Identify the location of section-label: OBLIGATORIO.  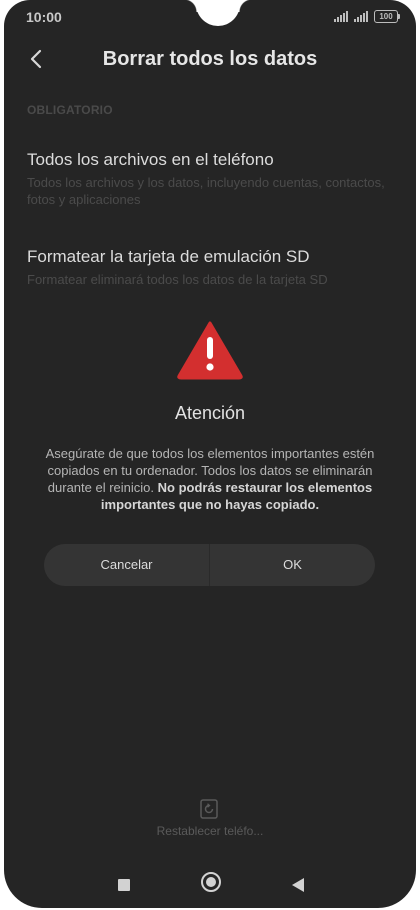
(70, 110).